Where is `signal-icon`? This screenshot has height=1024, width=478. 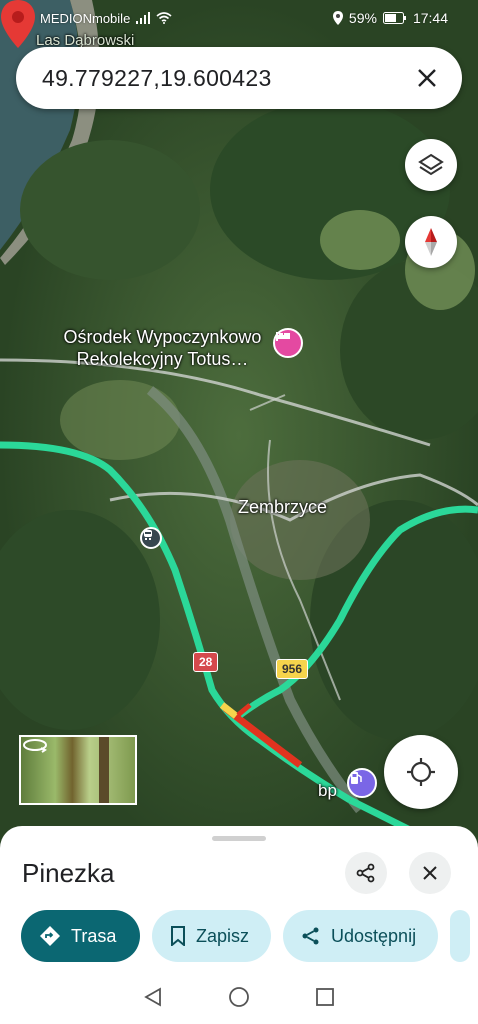
signal-icon is located at coordinates (143, 18).